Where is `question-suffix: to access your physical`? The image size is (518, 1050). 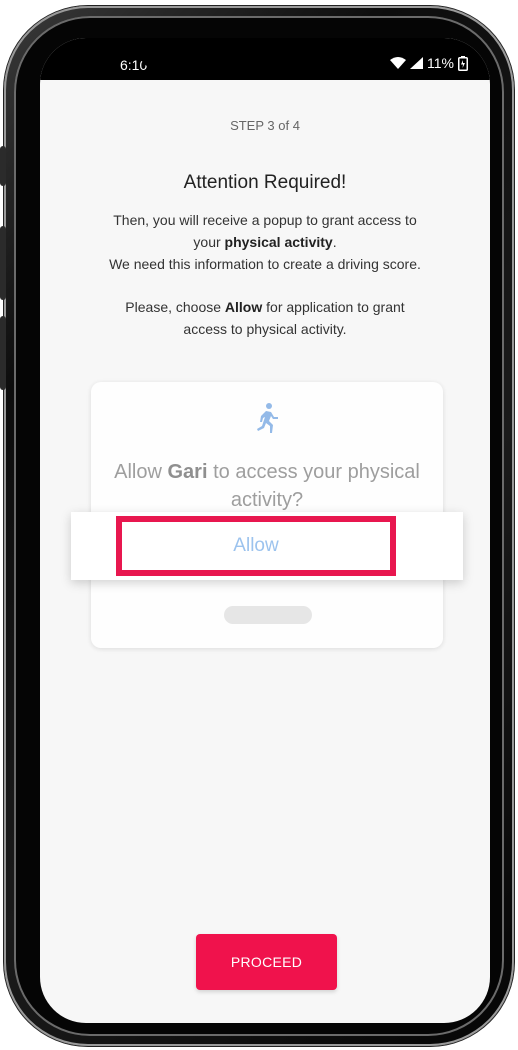 question-suffix: to access your physical is located at coordinates (313, 472).